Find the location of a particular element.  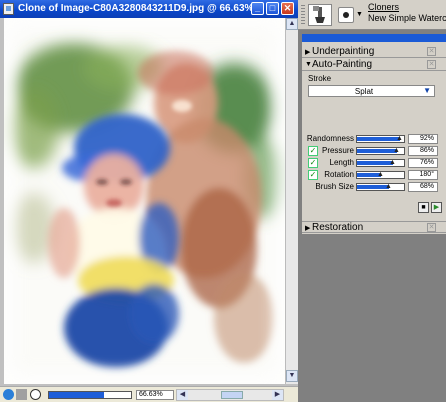

brush-selector-bar: ▼ Cloners New Simple Watercolor is located at coordinates (372, 15).